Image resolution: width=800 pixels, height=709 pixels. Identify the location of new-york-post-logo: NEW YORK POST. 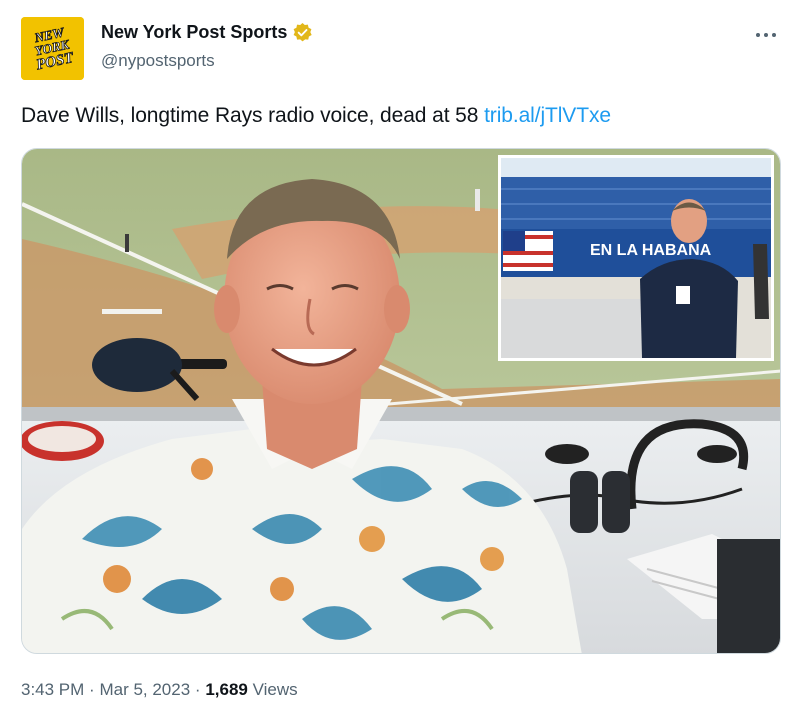
(52, 48).